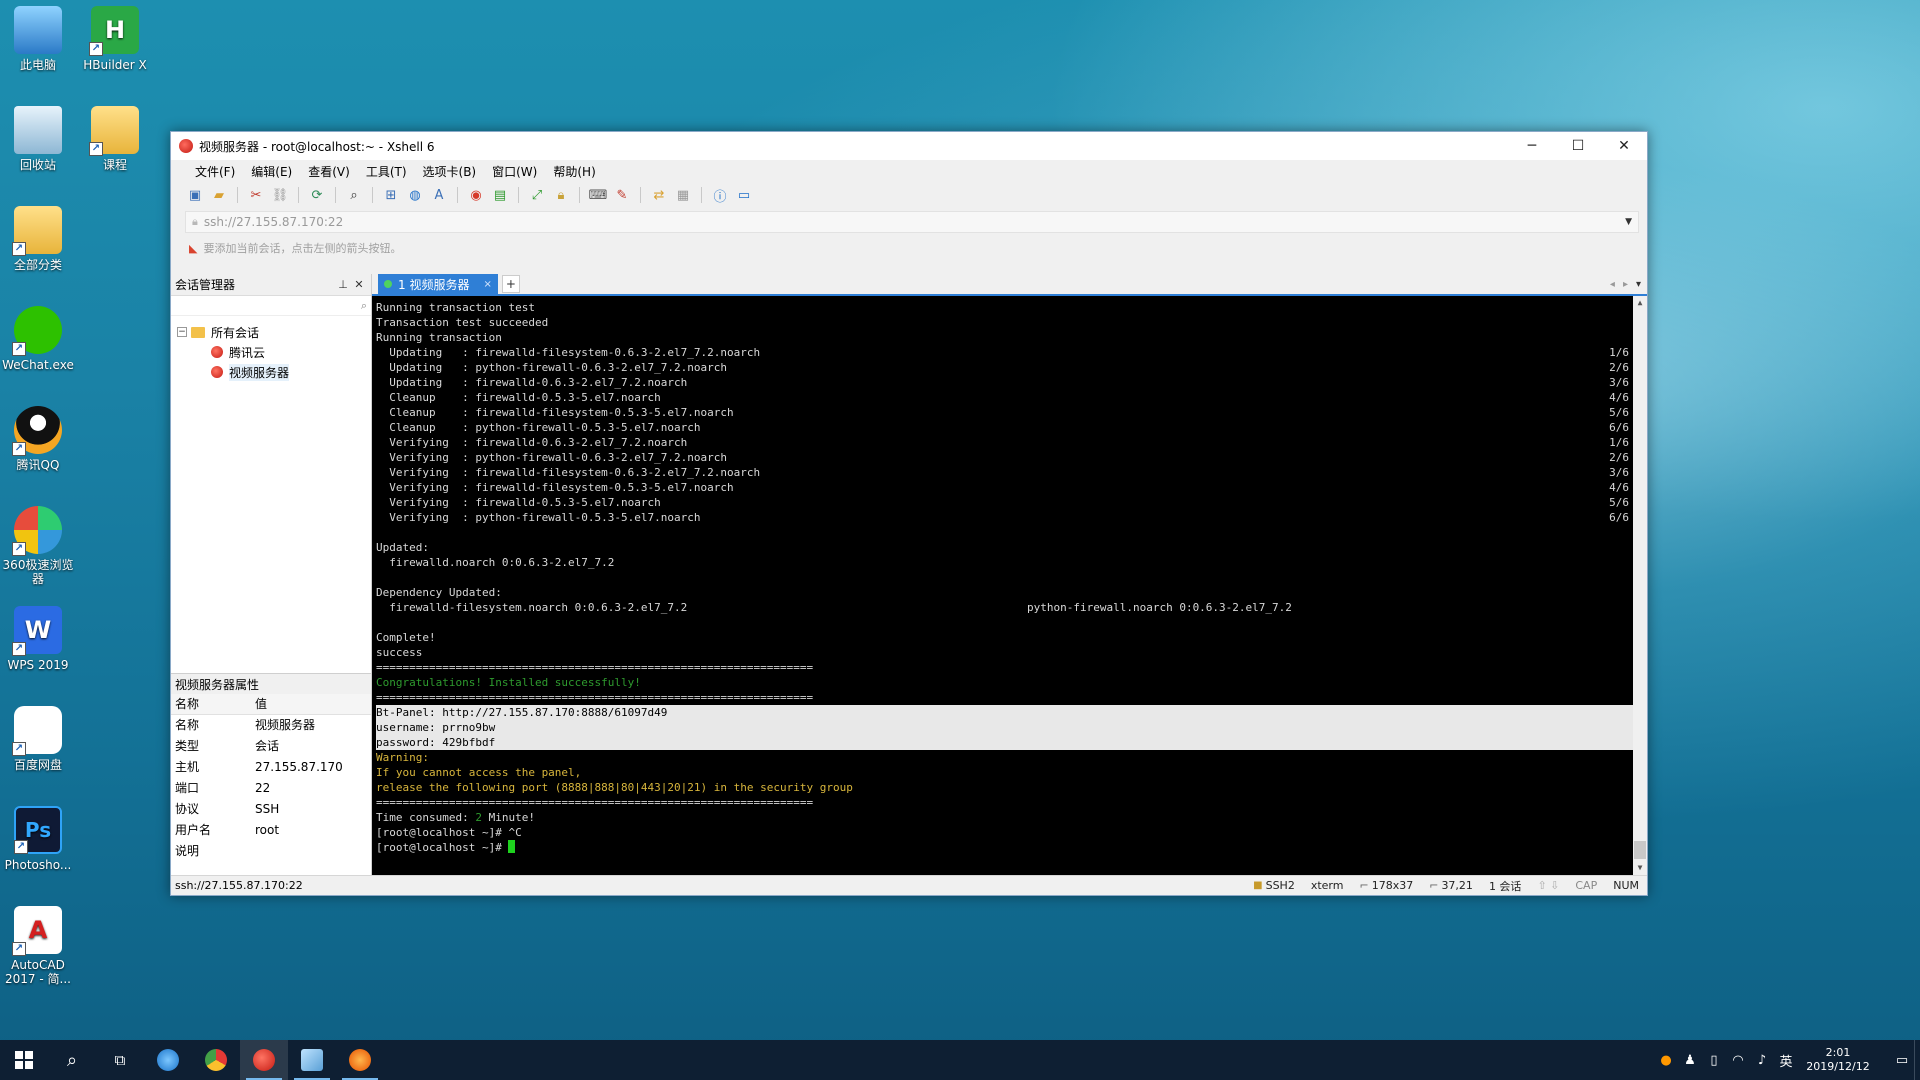  What do you see at coordinates (312, 1060) in the screenshot?
I see `taskbar-notepad` at bounding box center [312, 1060].